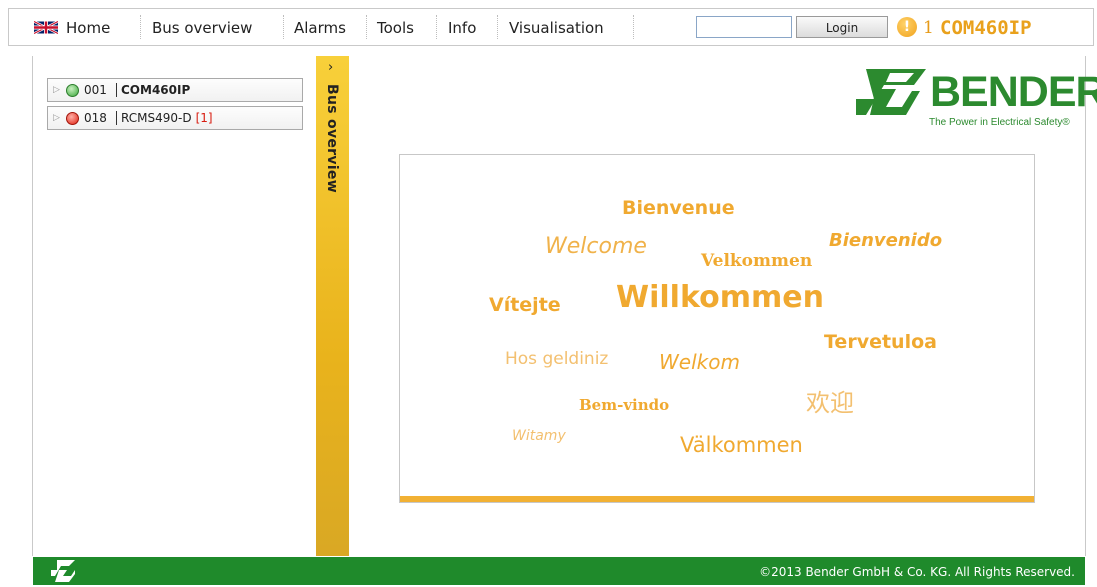 This screenshot has height=587, width=1097. Describe the element at coordinates (156, 90) in the screenshot. I see `tree-item-name: COM460IP` at that location.